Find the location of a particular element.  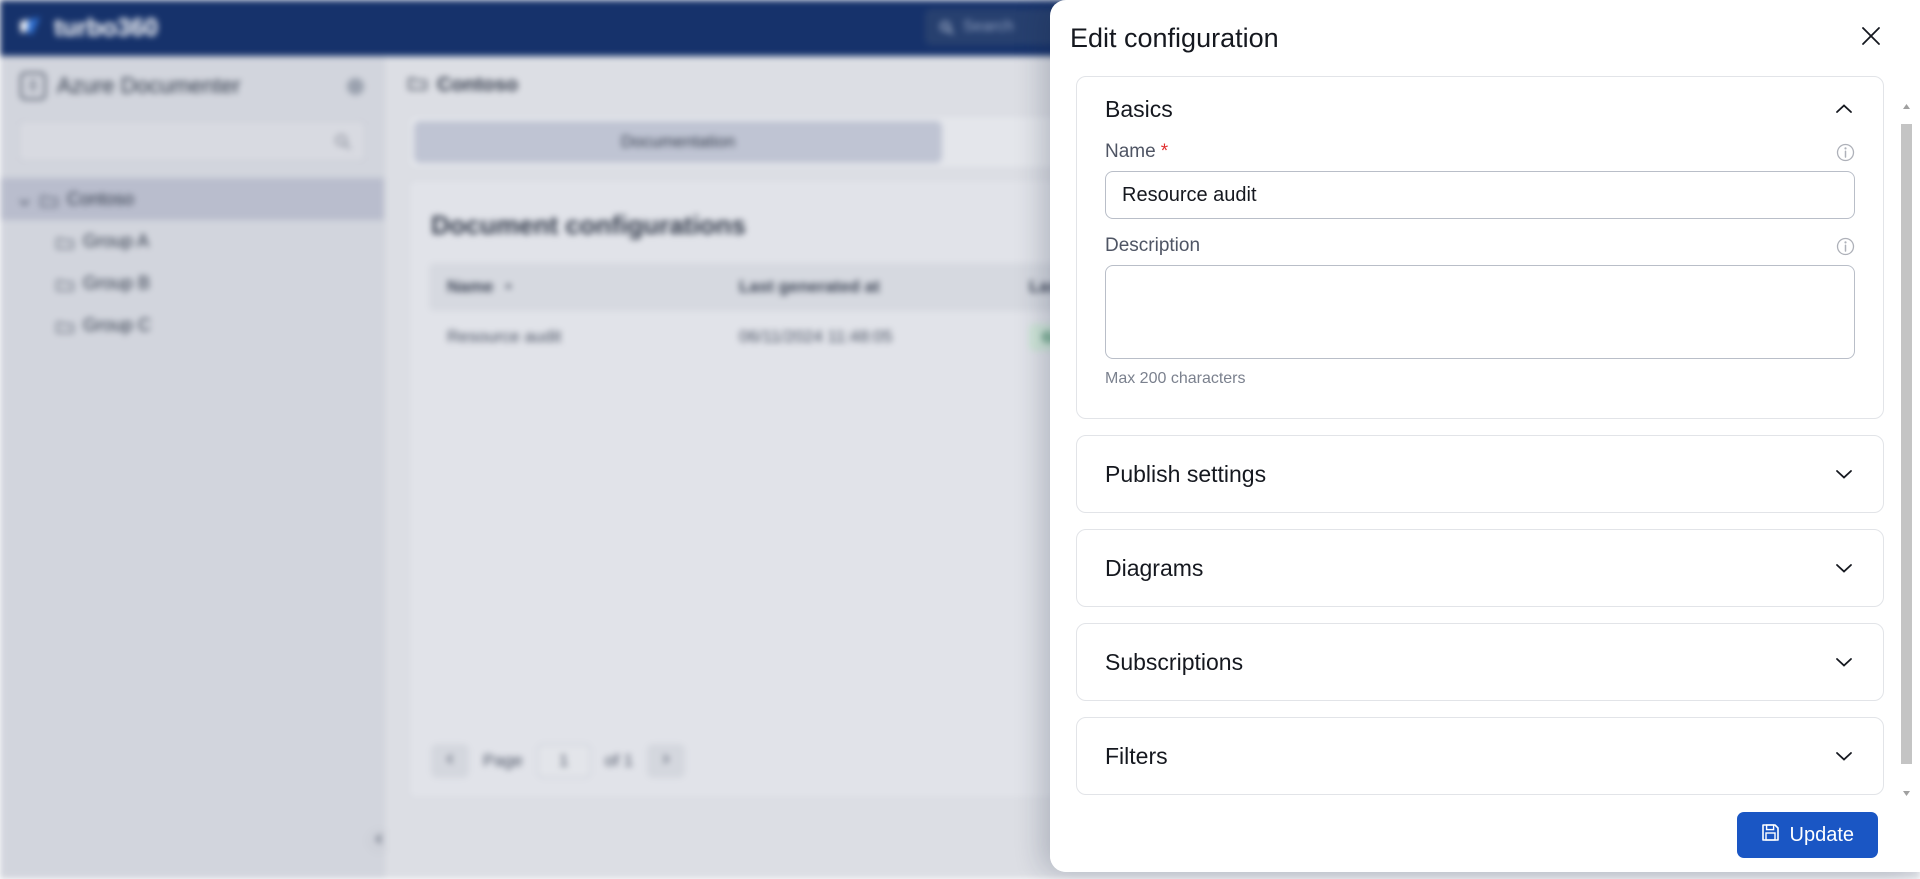

sidebar-header: Azure Documenter is located at coordinates (192, 86).